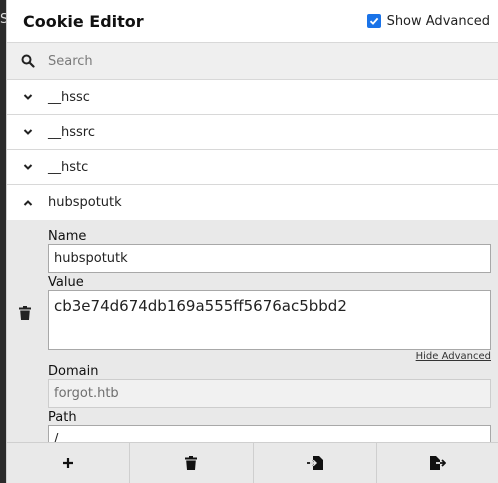 Image resolution: width=498 pixels, height=483 pixels. I want to click on domain-label: Domain, so click(73, 371).